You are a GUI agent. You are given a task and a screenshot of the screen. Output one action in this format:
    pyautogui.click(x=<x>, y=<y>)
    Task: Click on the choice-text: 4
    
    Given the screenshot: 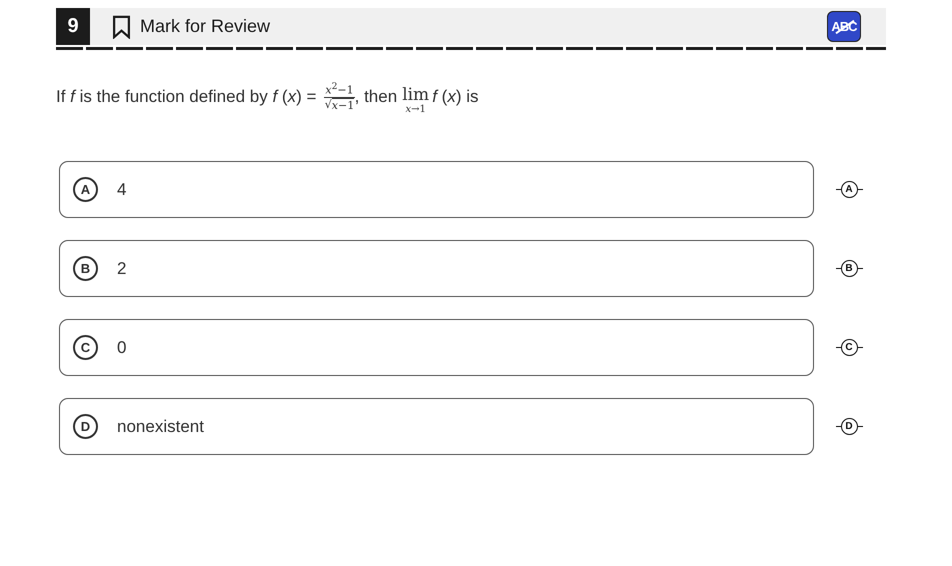 What is the action you would take?
    pyautogui.click(x=121, y=190)
    